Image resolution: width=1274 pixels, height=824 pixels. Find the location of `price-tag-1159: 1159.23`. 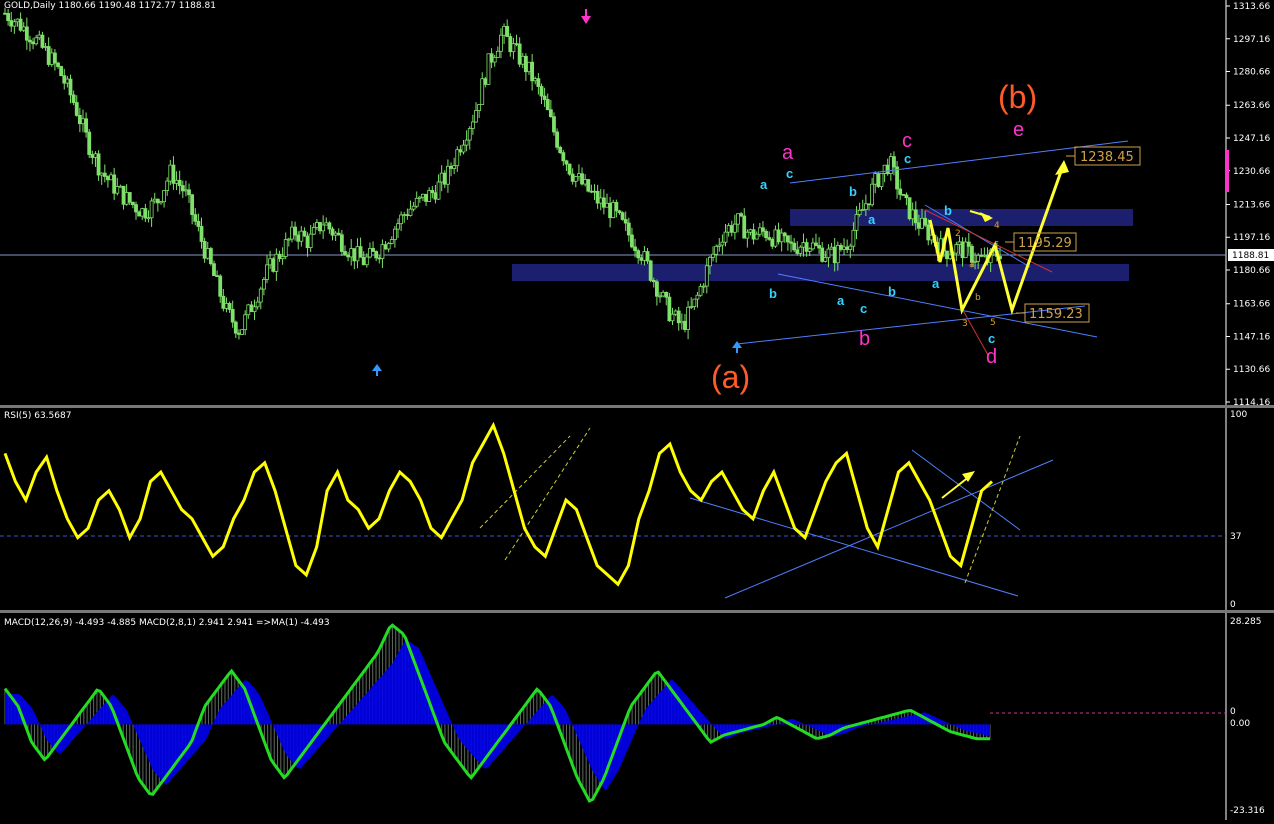

price-tag-1159: 1159.23 is located at coordinates (1053, 313).